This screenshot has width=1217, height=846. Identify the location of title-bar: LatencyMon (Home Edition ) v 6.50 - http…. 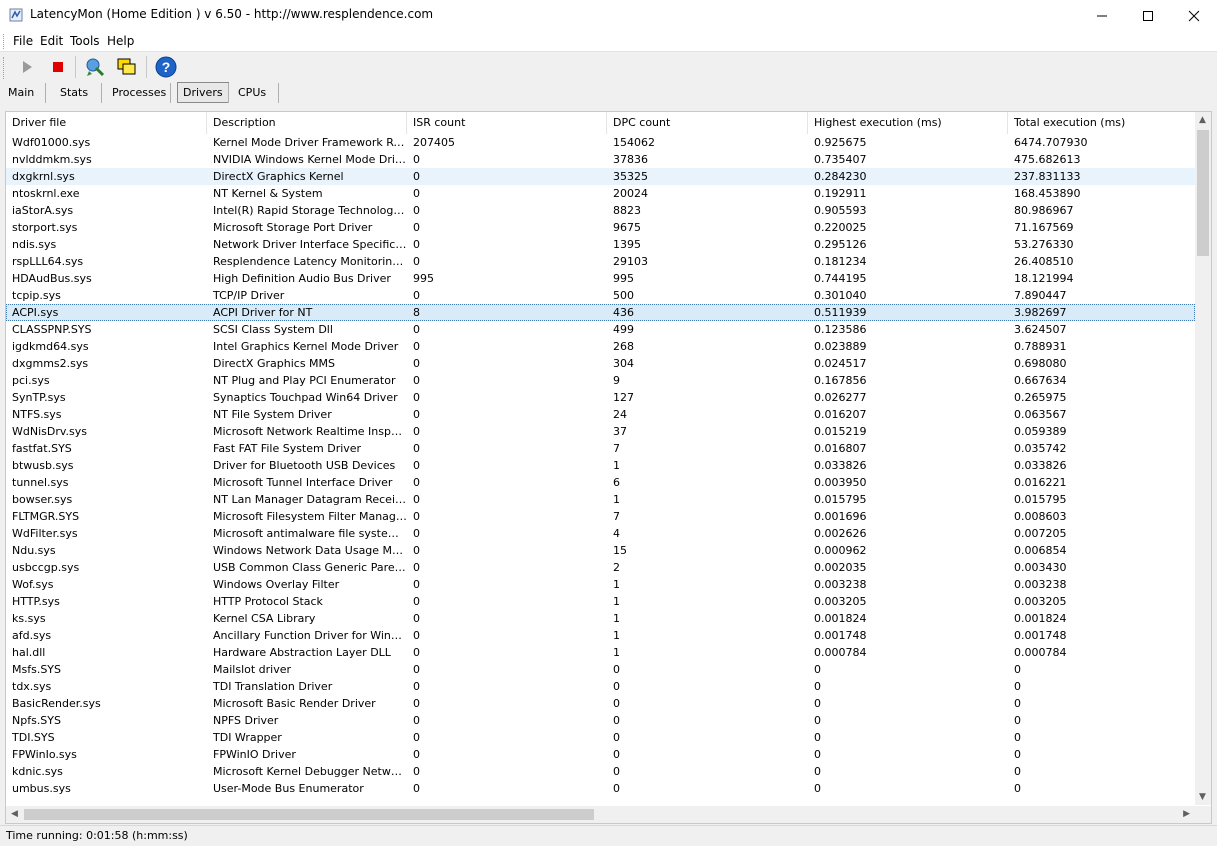
(608, 15).